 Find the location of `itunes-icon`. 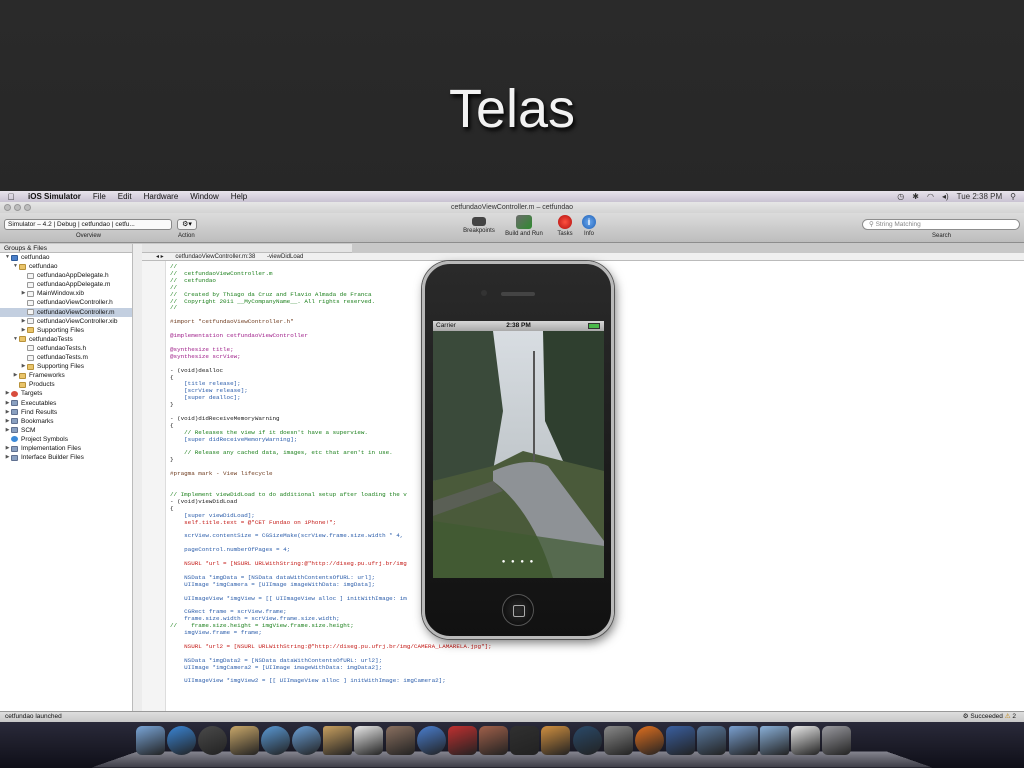

itunes-icon is located at coordinates (431, 740).